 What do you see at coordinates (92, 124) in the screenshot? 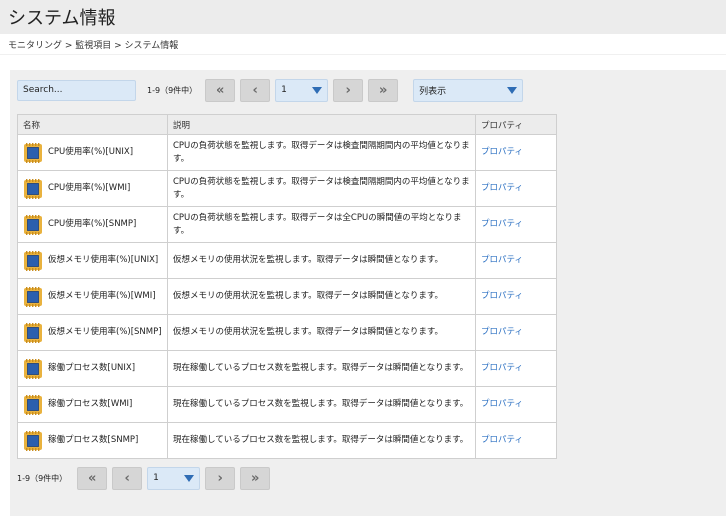
I see `column-header-name: 名称` at bounding box center [92, 124].